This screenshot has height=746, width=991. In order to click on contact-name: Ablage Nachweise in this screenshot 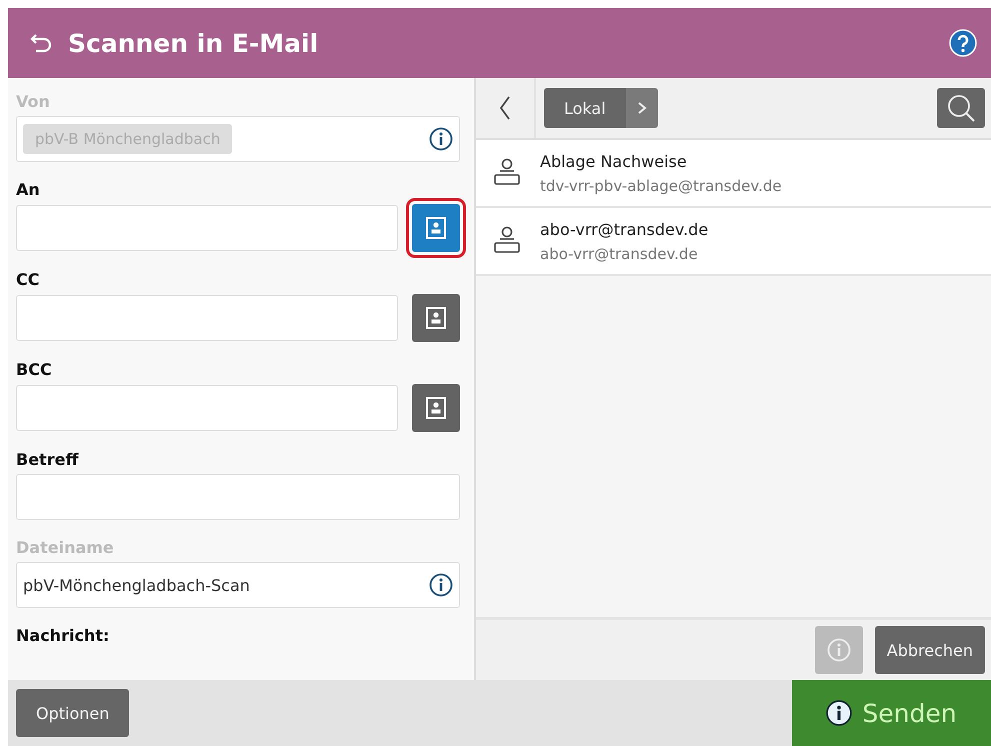, I will do `click(614, 161)`.